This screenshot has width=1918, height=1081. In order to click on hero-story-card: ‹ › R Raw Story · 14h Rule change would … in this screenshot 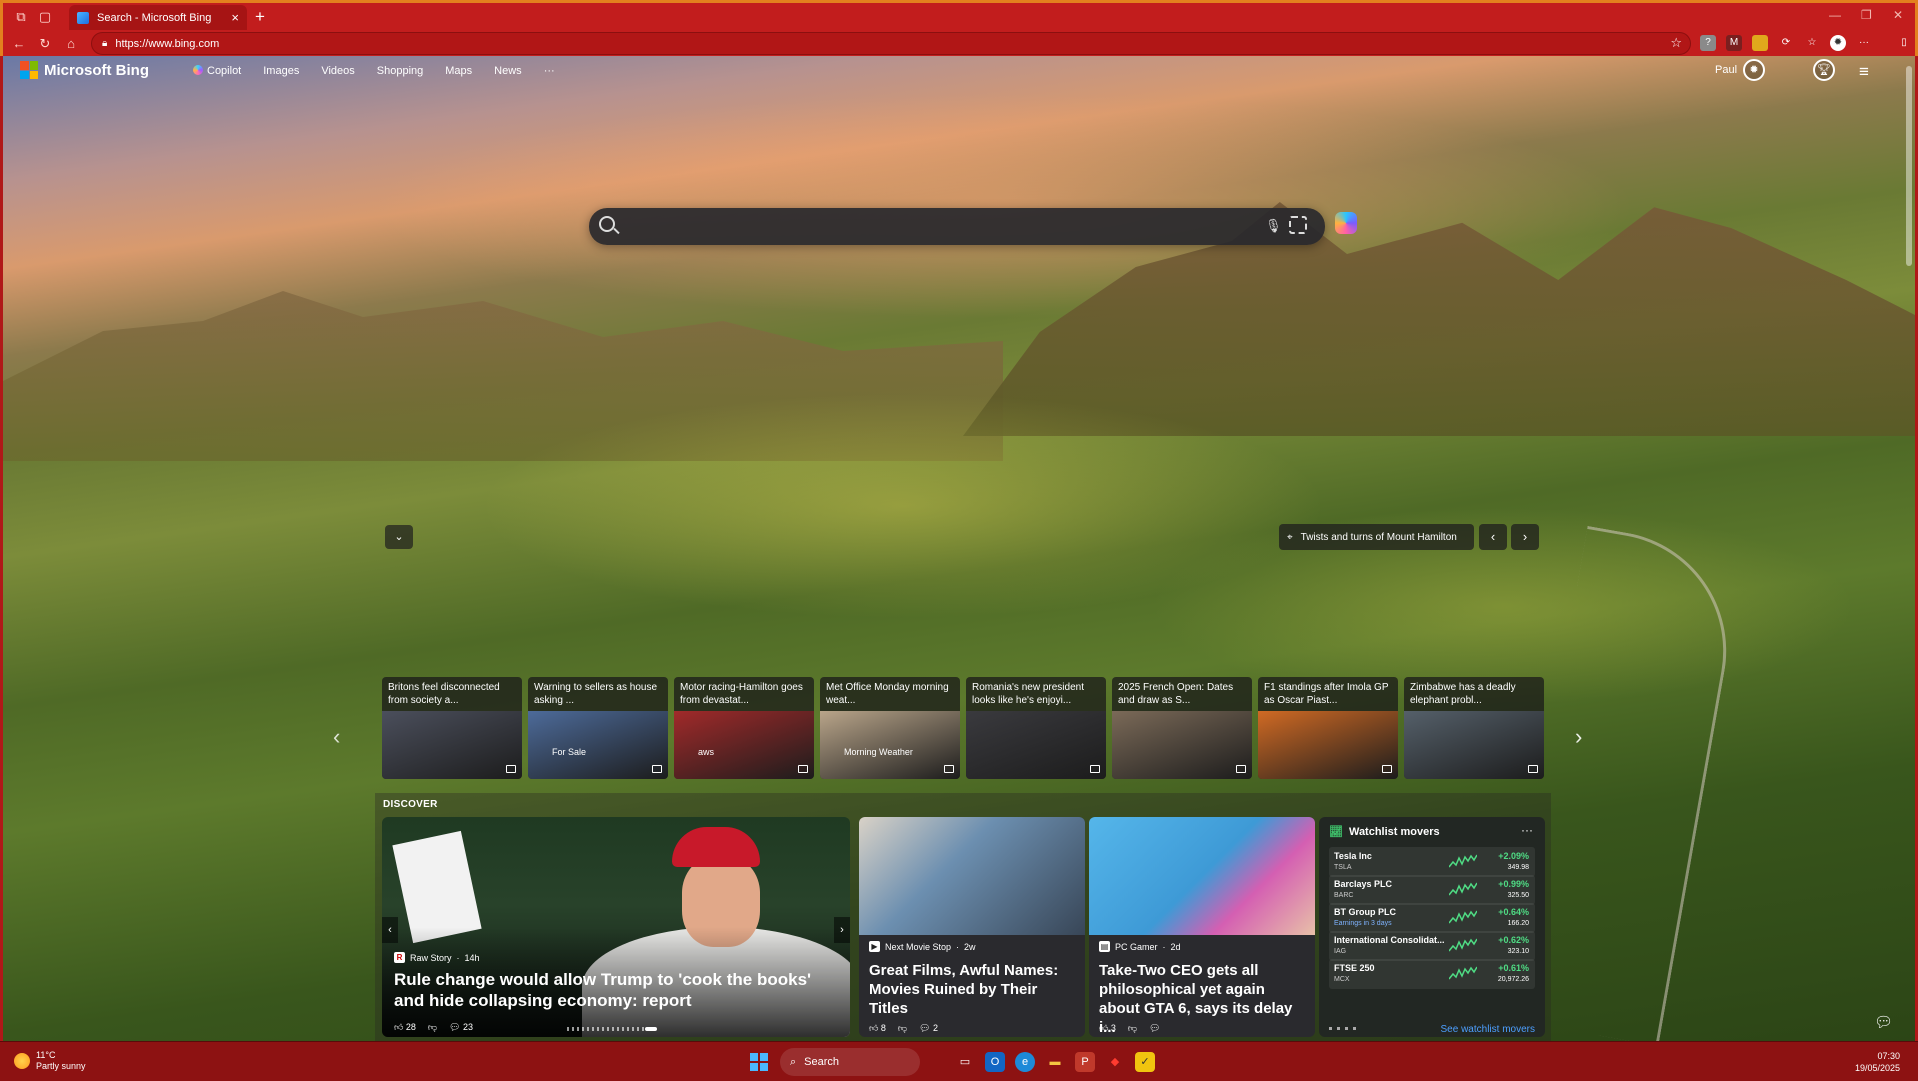, I will do `click(616, 927)`.